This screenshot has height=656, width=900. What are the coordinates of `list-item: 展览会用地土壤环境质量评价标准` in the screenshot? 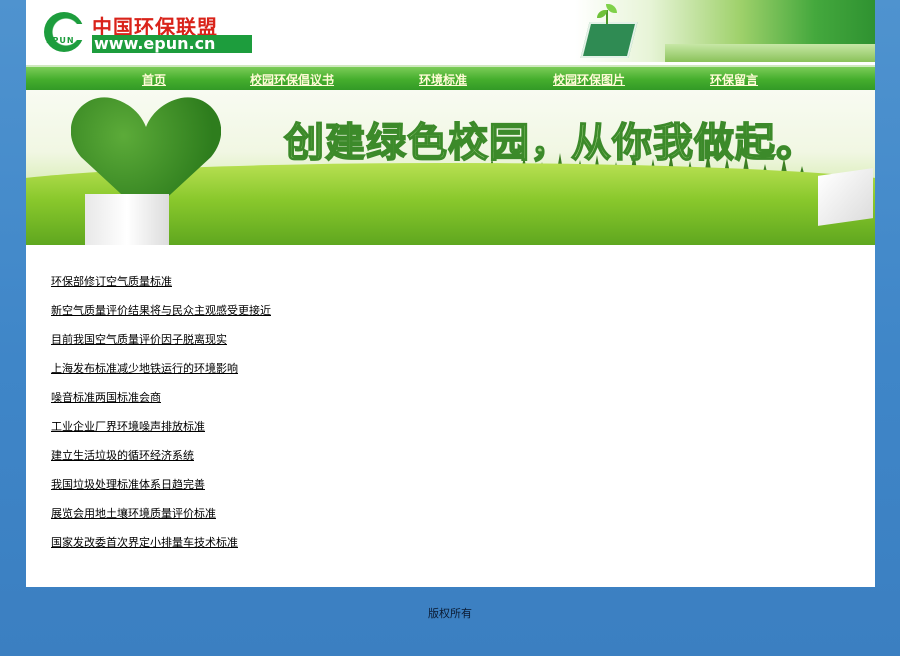 It's located at (161, 516).